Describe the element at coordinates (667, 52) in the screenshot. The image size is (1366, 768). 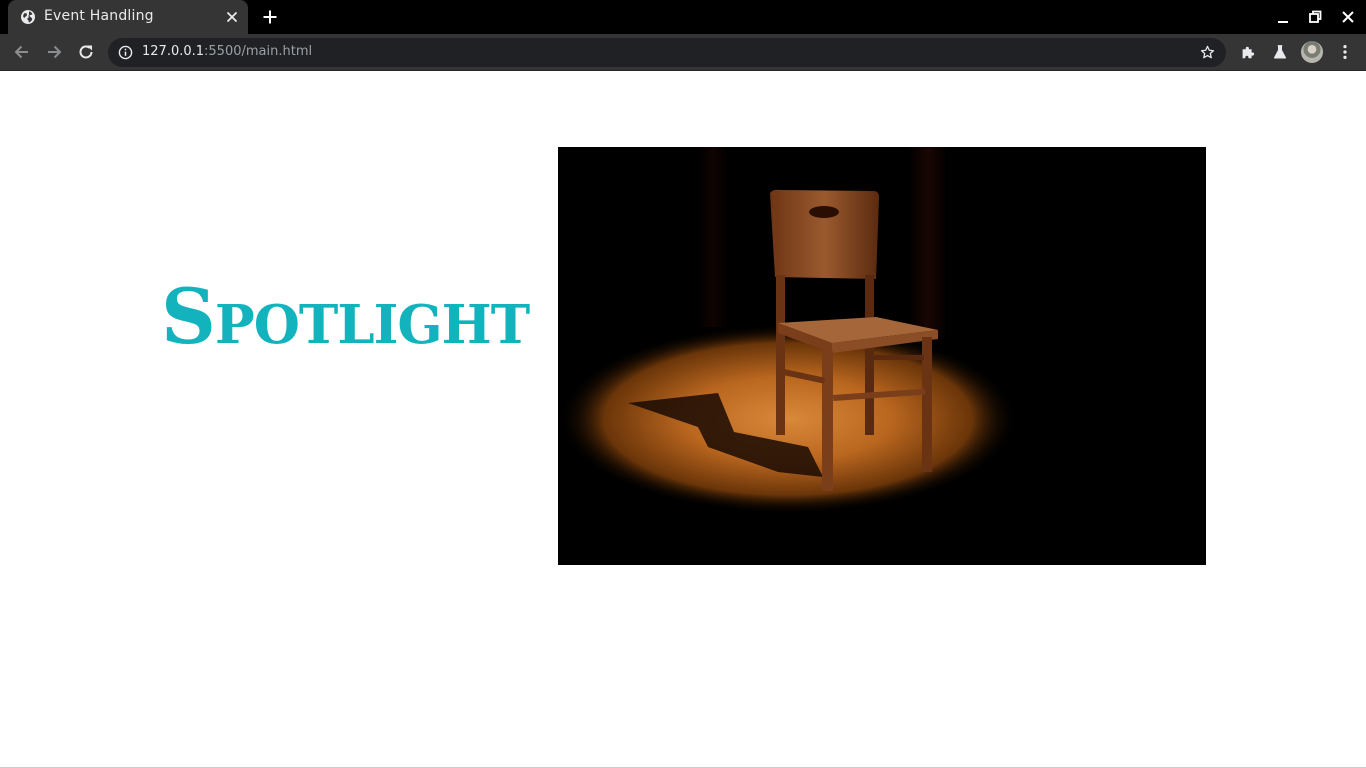
I see `address-bar: 127.0.0.1:5500/main.html` at that location.